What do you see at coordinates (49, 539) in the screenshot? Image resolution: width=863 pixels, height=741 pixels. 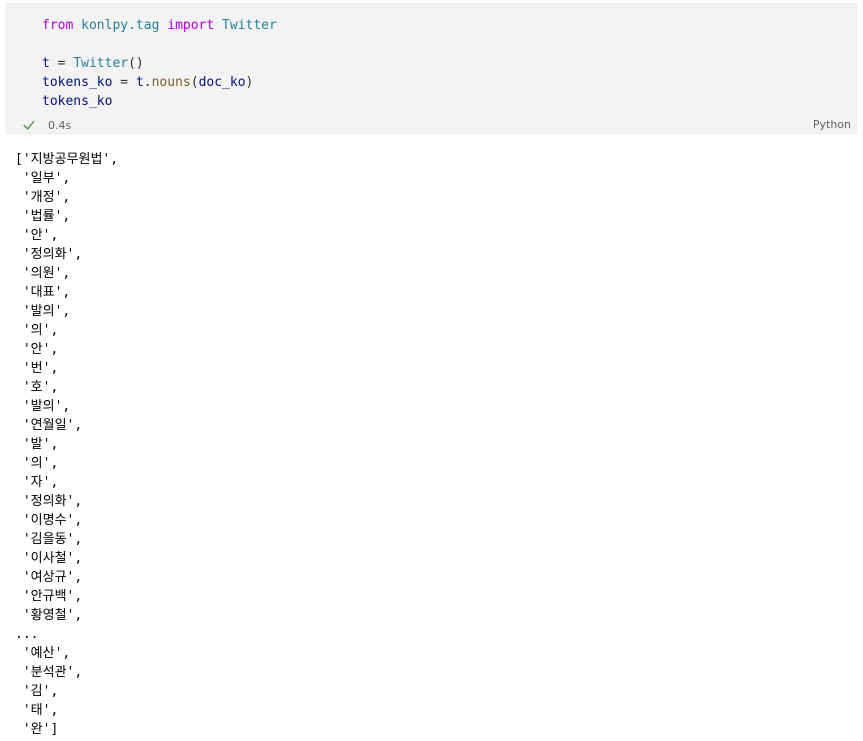 I see `output-line: '김을동',` at bounding box center [49, 539].